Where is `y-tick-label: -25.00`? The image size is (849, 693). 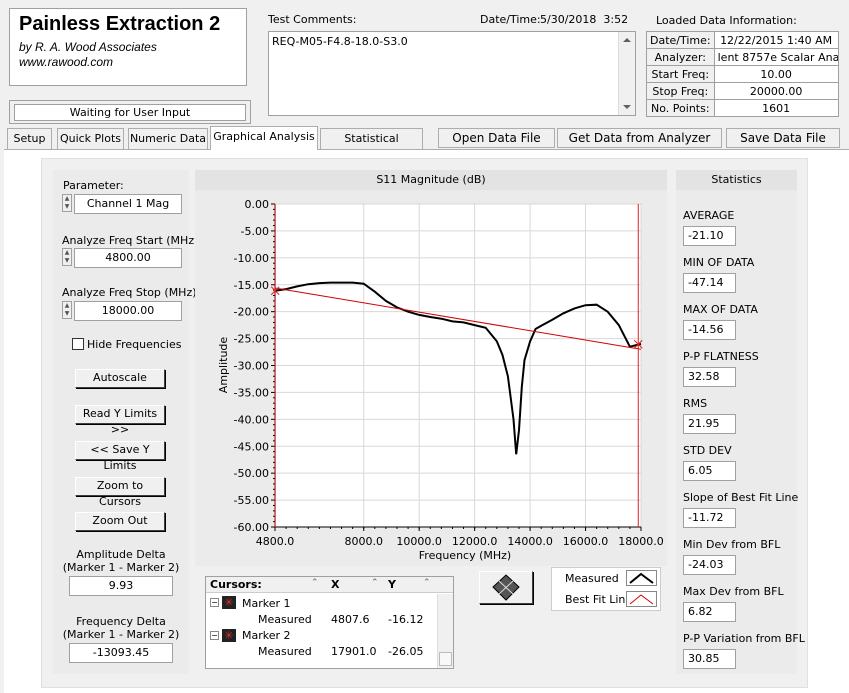 y-tick-label: -25.00 is located at coordinates (251, 339).